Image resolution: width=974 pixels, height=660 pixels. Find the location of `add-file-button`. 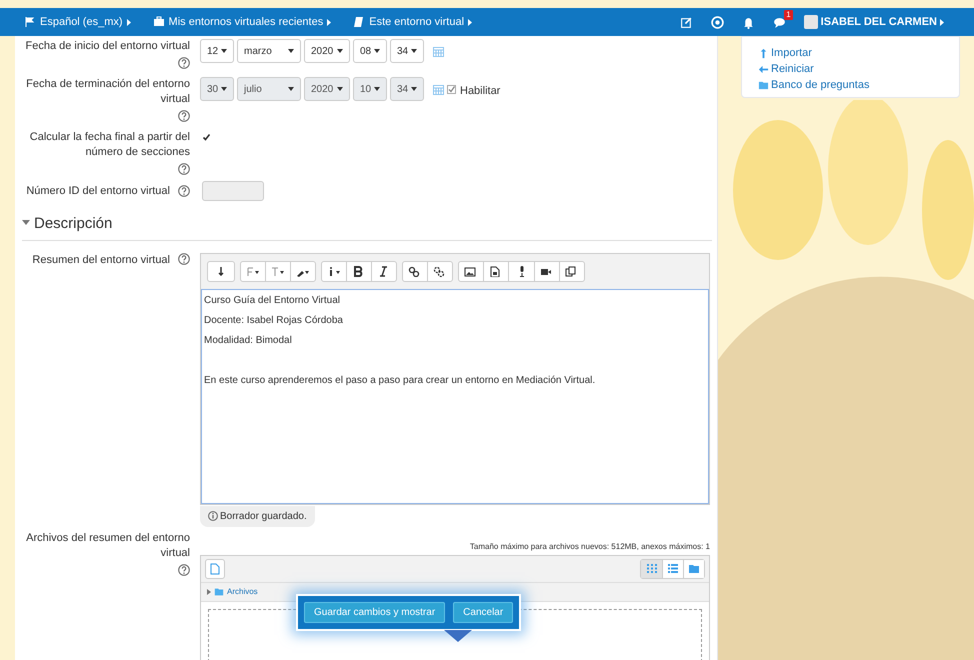

add-file-button is located at coordinates (215, 568).